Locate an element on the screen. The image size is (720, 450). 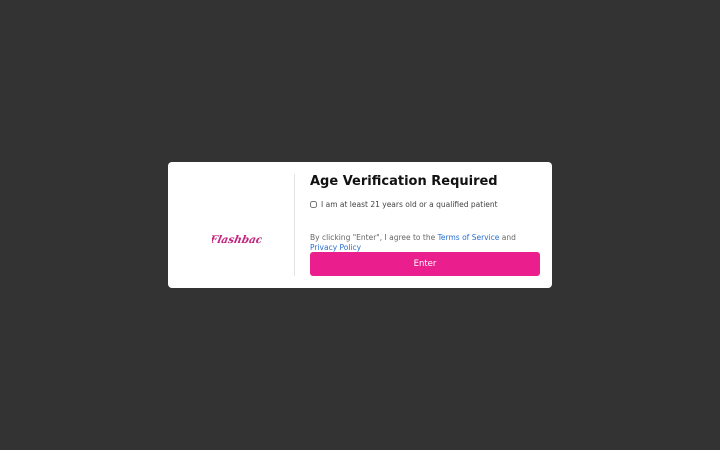
brand-logo-image: Flashback is located at coordinates (237, 239).